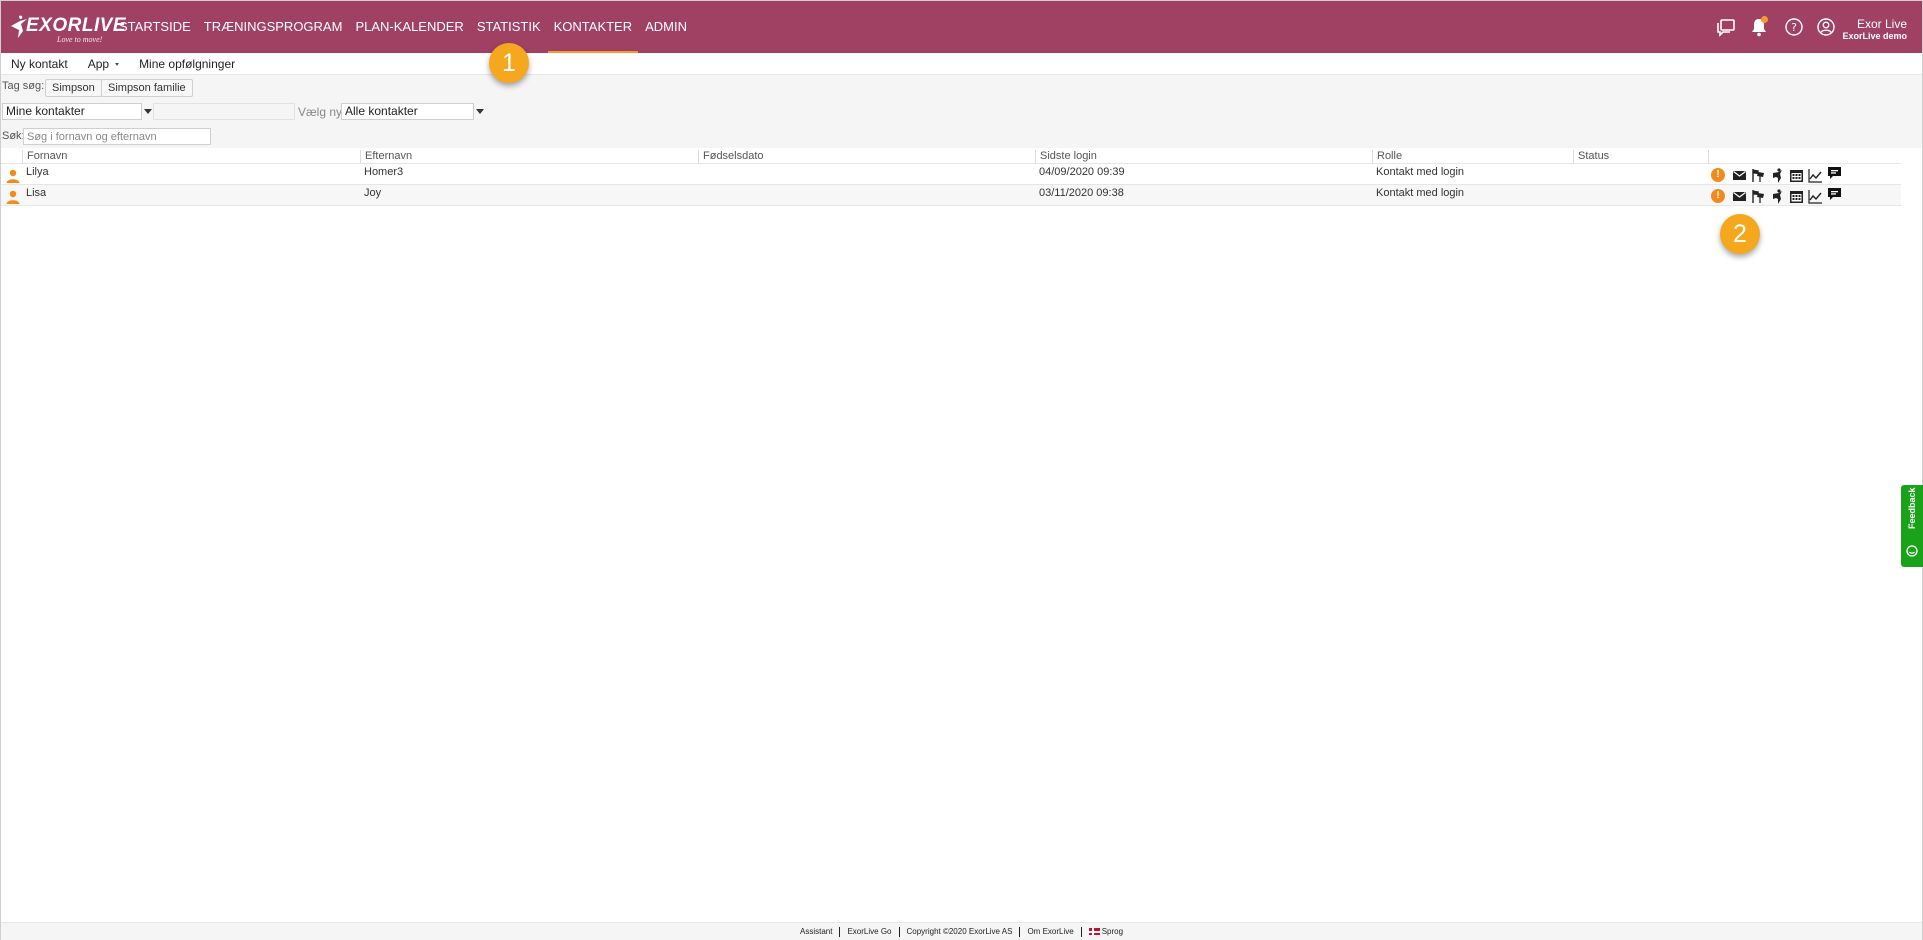 The height and width of the screenshot is (940, 1923). Describe the element at coordinates (37, 172) in the screenshot. I see `cell-fornavn: Lilya` at that location.